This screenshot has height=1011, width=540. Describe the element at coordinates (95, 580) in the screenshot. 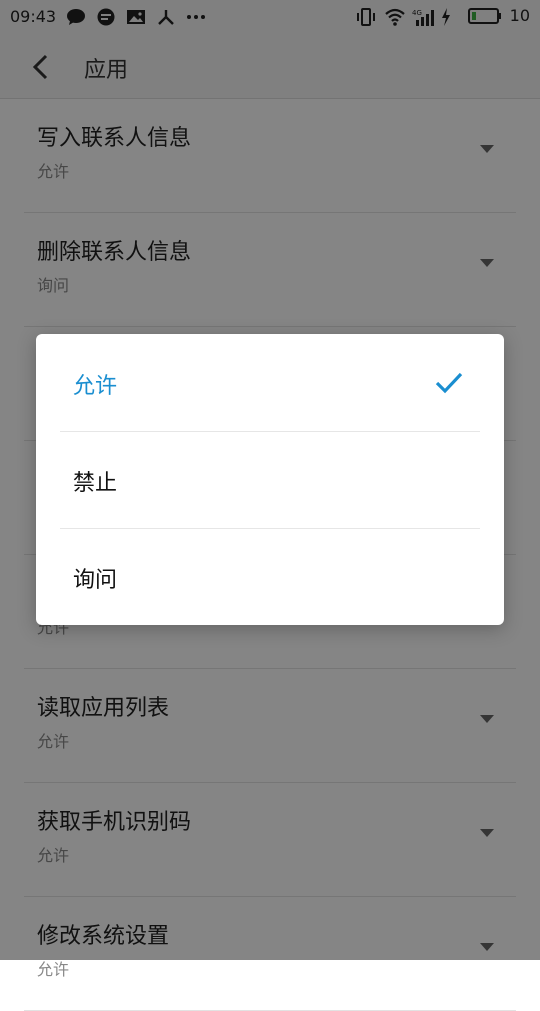

I see `option-label: 询问` at that location.